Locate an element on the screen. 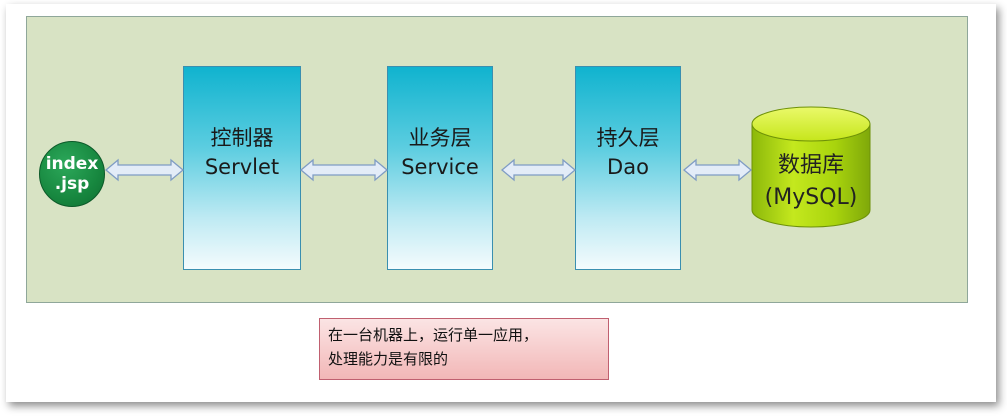 This screenshot has width=1007, height=418. database-title: 数据库 is located at coordinates (810, 165).